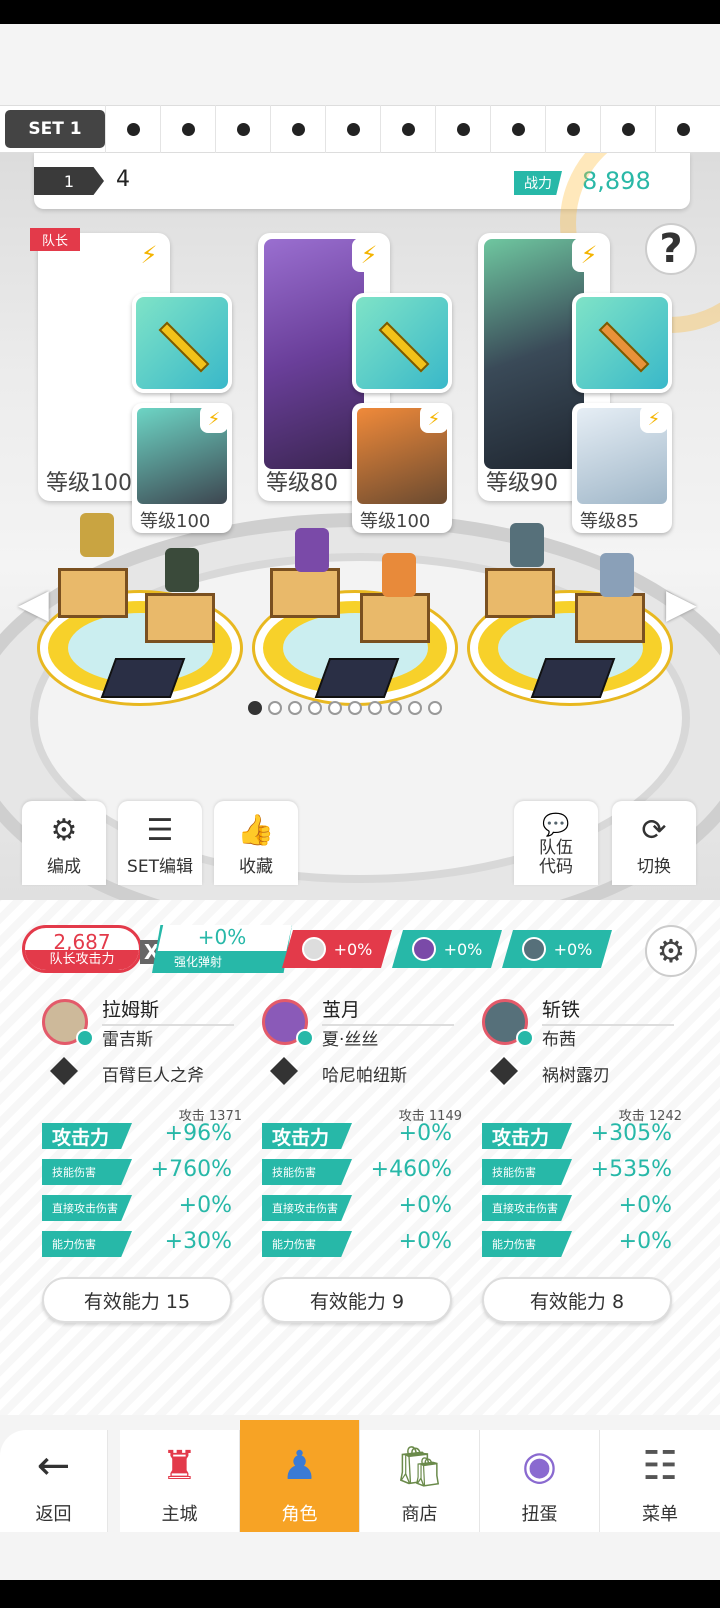 The height and width of the screenshot is (1608, 720). Describe the element at coordinates (357, 1300) in the screenshot. I see `effective-ability-button: 有效能力 9` at that location.